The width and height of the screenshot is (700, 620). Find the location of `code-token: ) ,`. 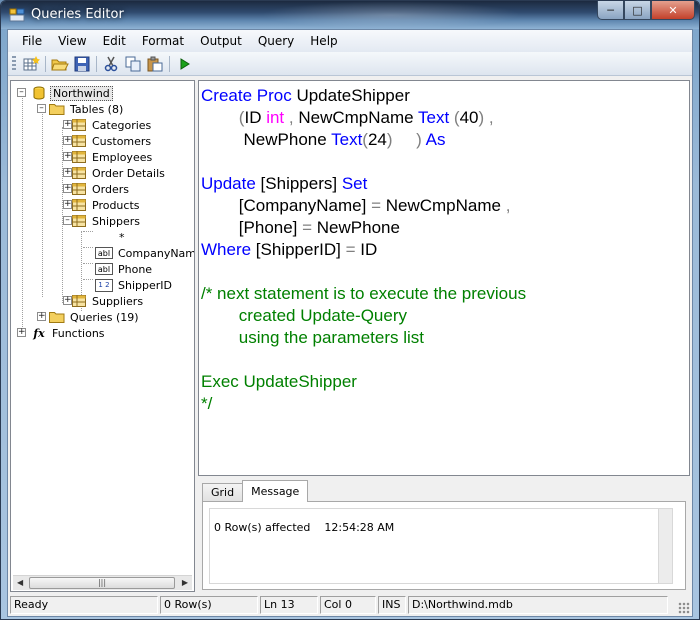

code-token: ) , is located at coordinates (486, 117).